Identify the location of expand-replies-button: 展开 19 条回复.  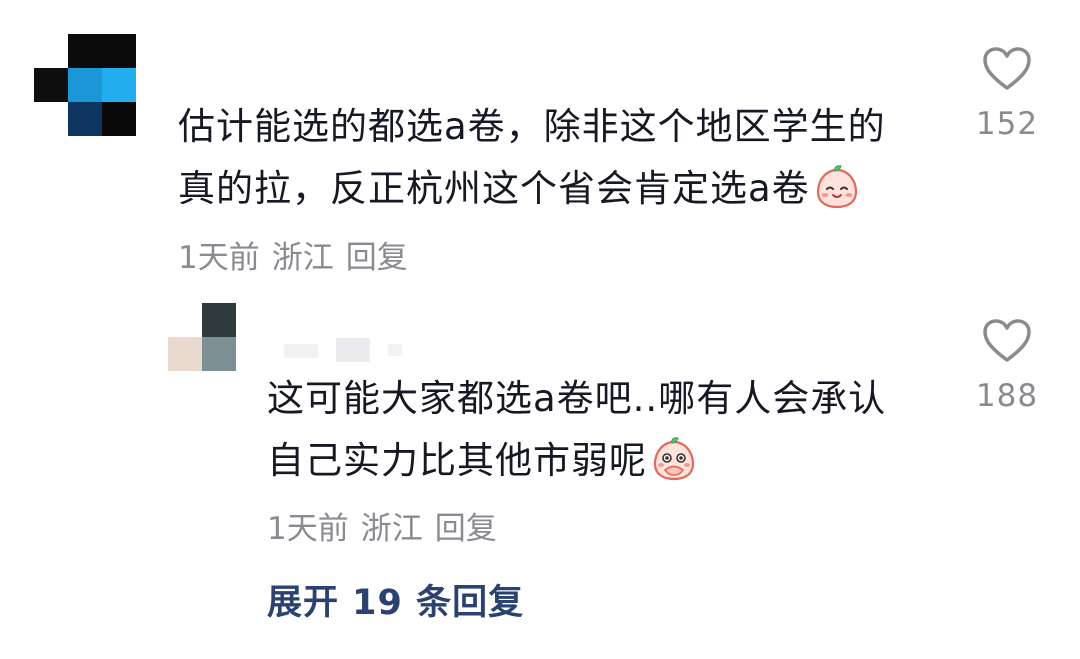
(395, 599).